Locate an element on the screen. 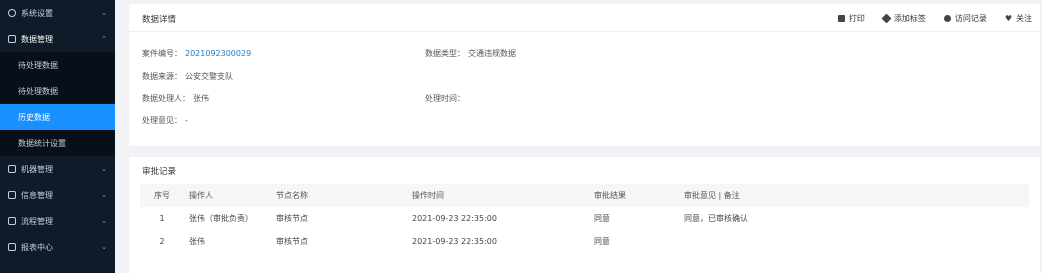 This screenshot has height=273, width=1042. table-row: 2 张伟 审核节点 2021-09-23 22:35:00 同意 is located at coordinates (584, 241).